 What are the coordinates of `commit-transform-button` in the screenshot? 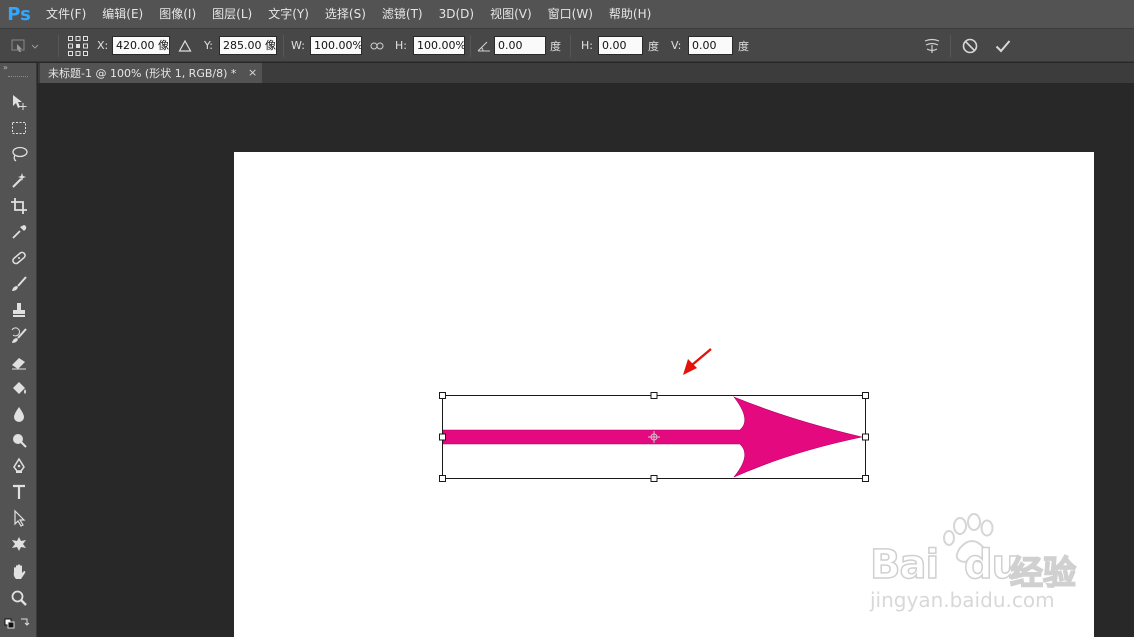 It's located at (1003, 45).